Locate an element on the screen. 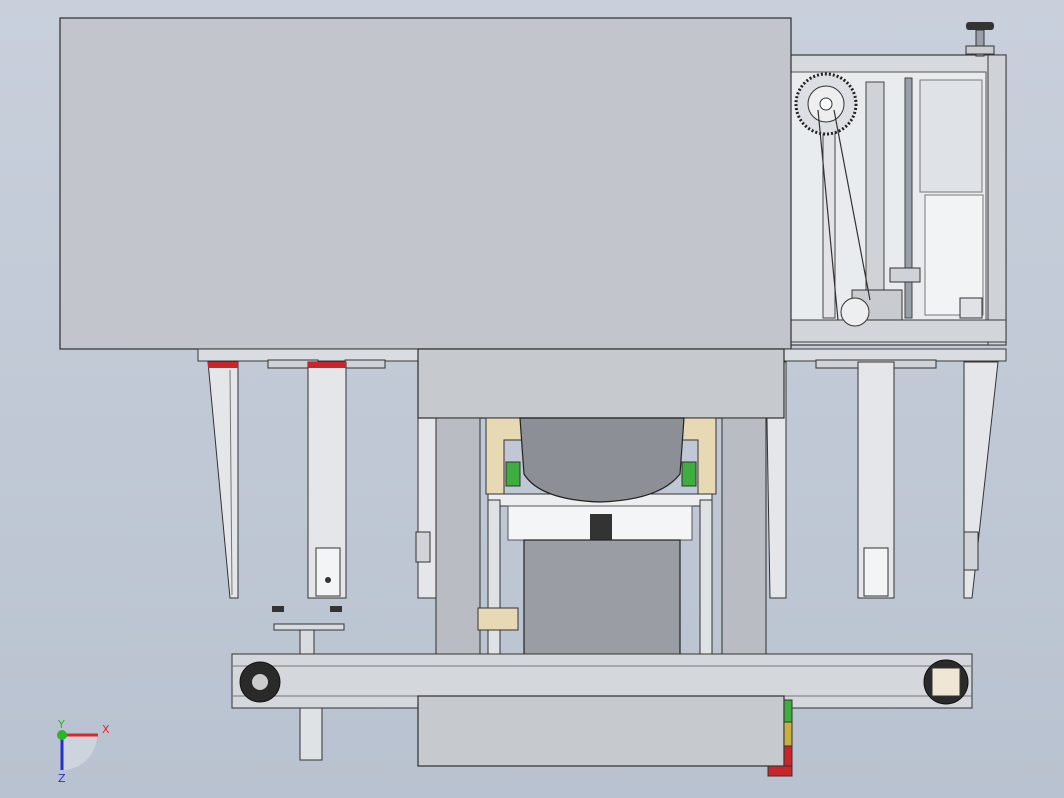  y-axis-label: Y is located at coordinates (61, 724).